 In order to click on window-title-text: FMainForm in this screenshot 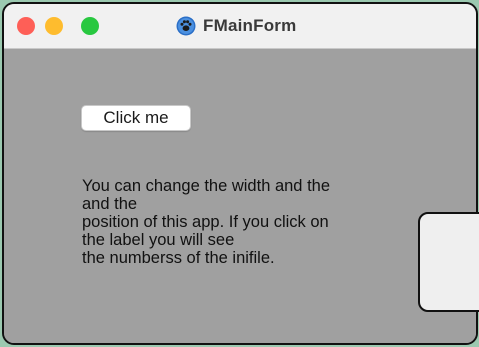, I will do `click(250, 25)`.